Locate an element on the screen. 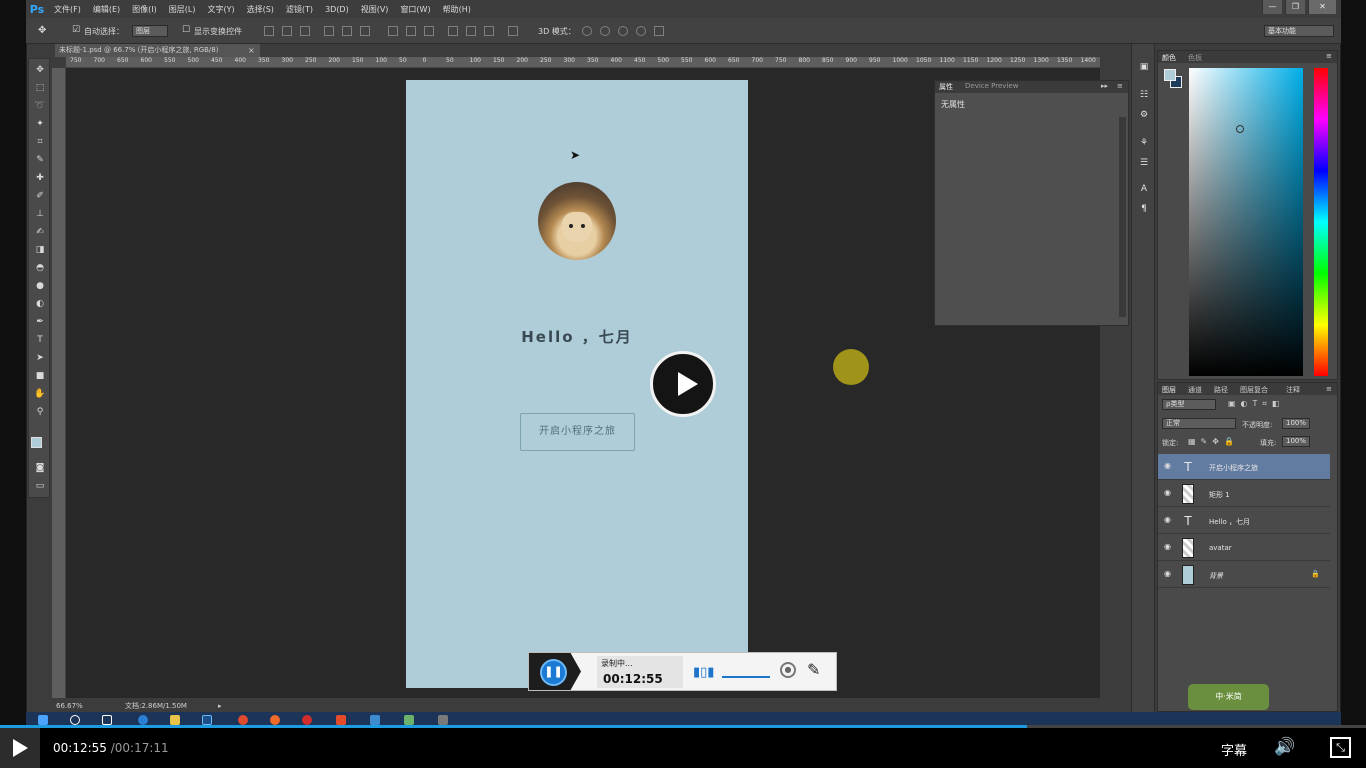 The width and height of the screenshot is (1366, 768). rectangle-tool-icon: ■ is located at coordinates (40, 376).